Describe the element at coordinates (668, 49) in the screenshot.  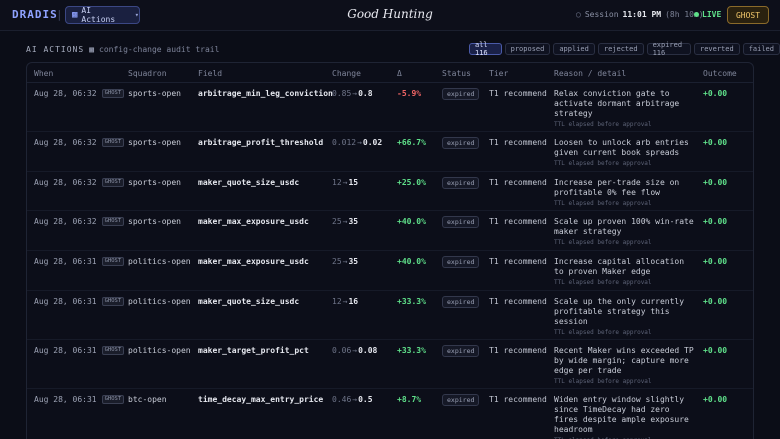
I see `filter-expired: expired 116` at that location.